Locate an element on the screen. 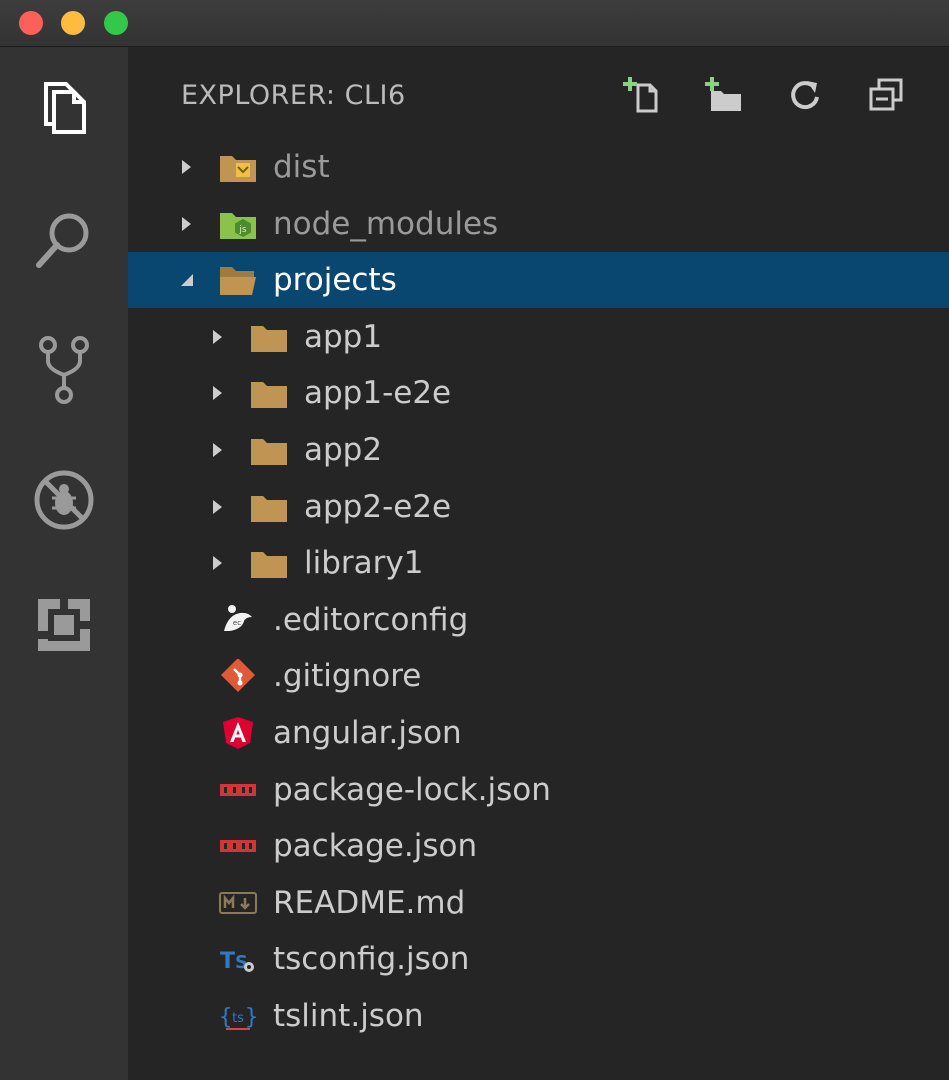 This screenshot has width=949, height=1080. tree-item-label: app1-e2e is located at coordinates (378, 393).